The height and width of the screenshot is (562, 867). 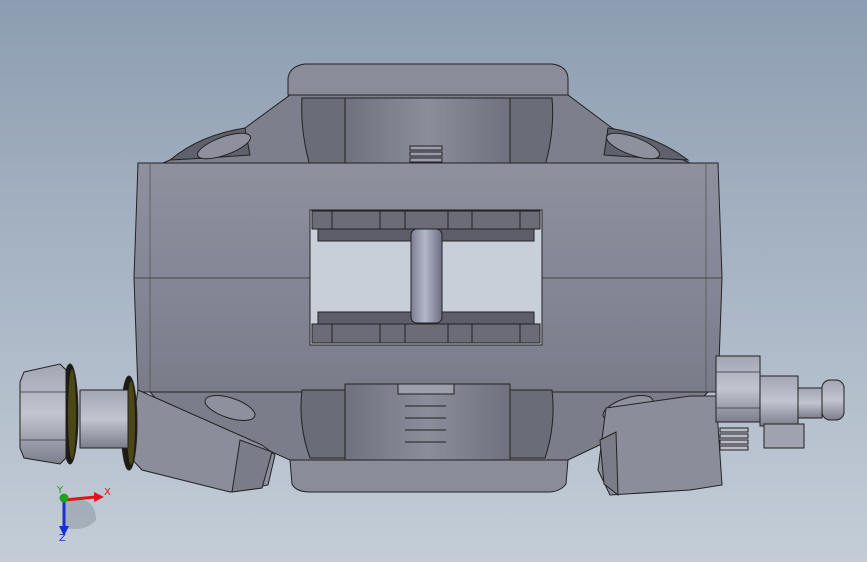 What do you see at coordinates (60, 490) in the screenshot?
I see `axis-y-label: Y` at bounding box center [60, 490].